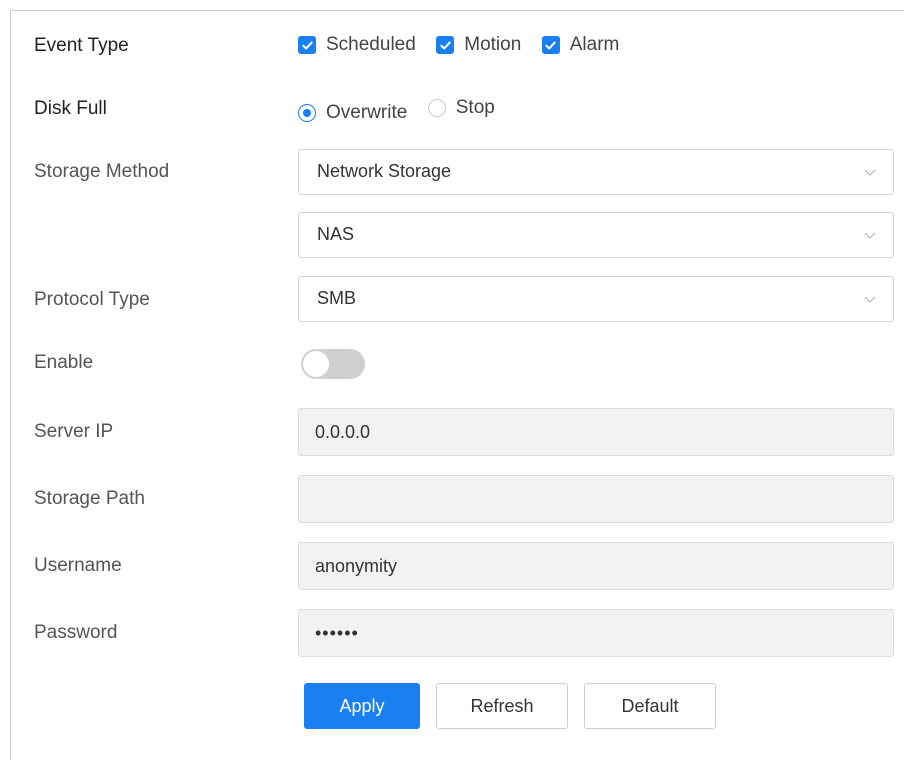 The height and width of the screenshot is (760, 904). I want to click on checkbox-motion-label: Motion, so click(493, 44).